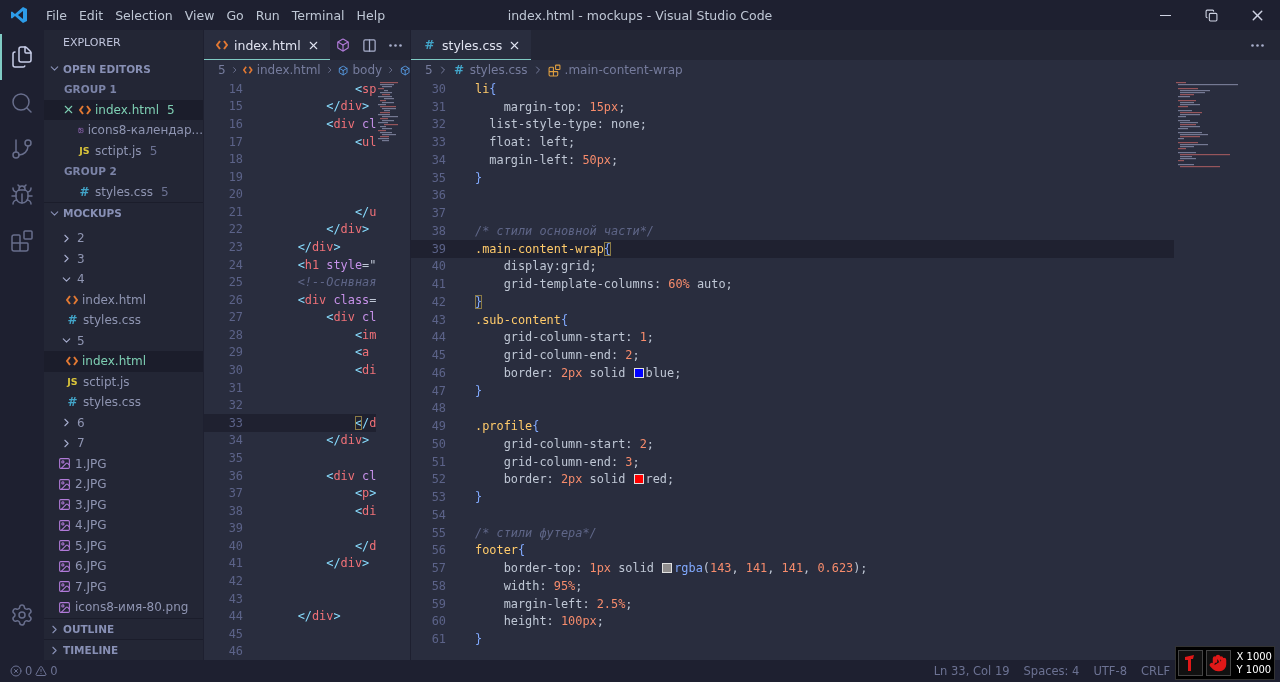 This screenshot has width=1280, height=682. I want to click on menu-item: View, so click(199, 15).